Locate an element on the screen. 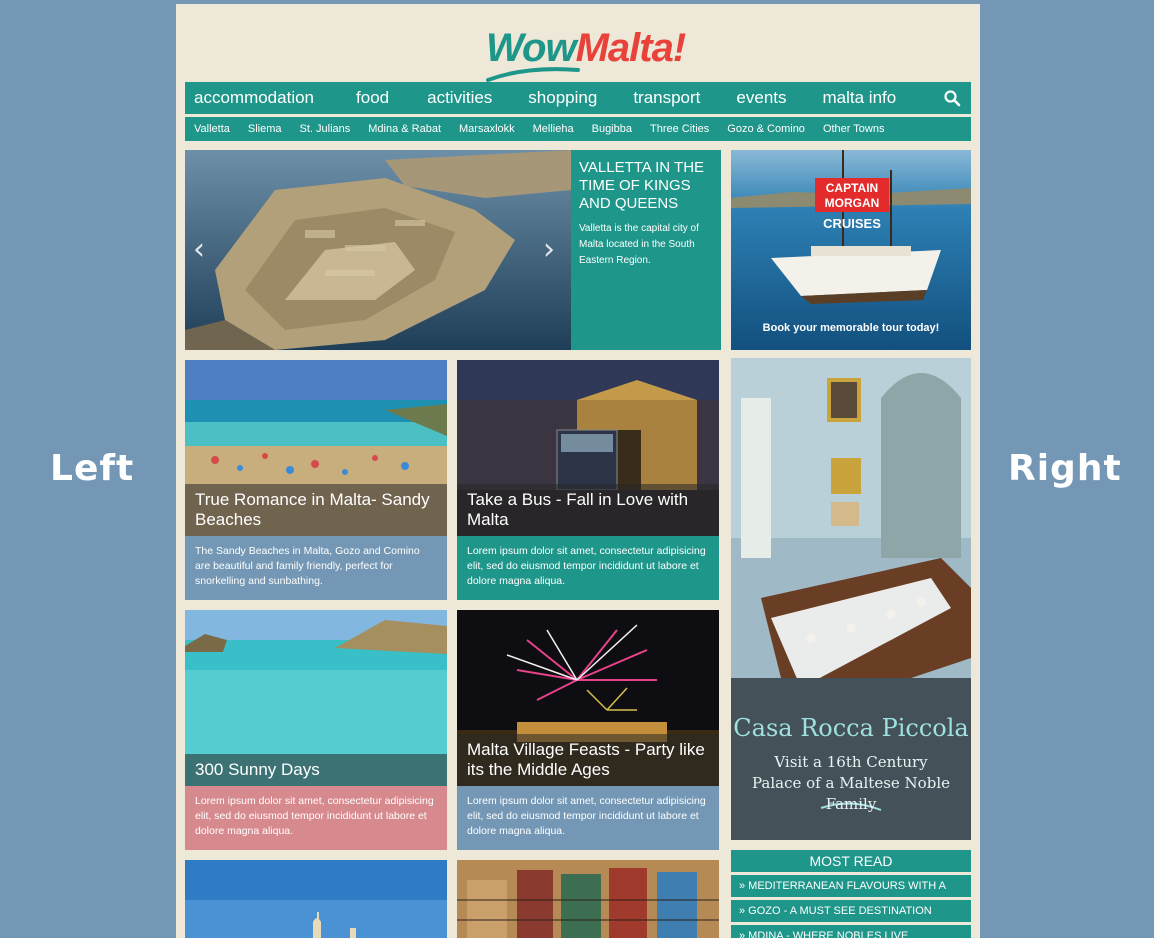 Image resolution: width=1154 pixels, height=938 pixels. church-image is located at coordinates (316, 899).